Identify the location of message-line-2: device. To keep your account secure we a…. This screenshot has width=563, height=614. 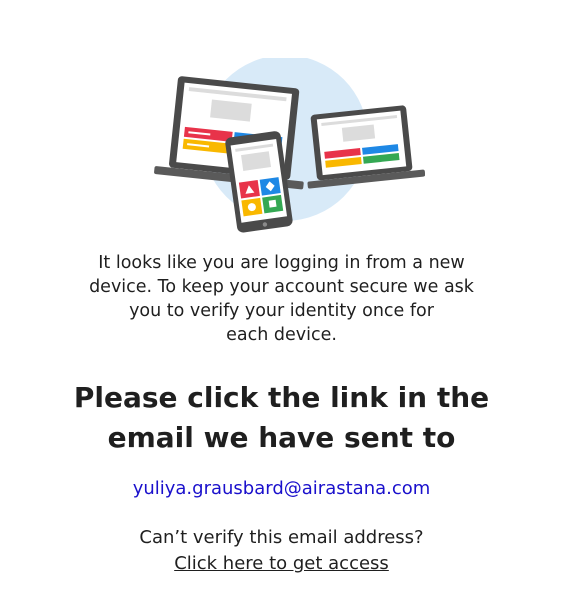
(281, 287).